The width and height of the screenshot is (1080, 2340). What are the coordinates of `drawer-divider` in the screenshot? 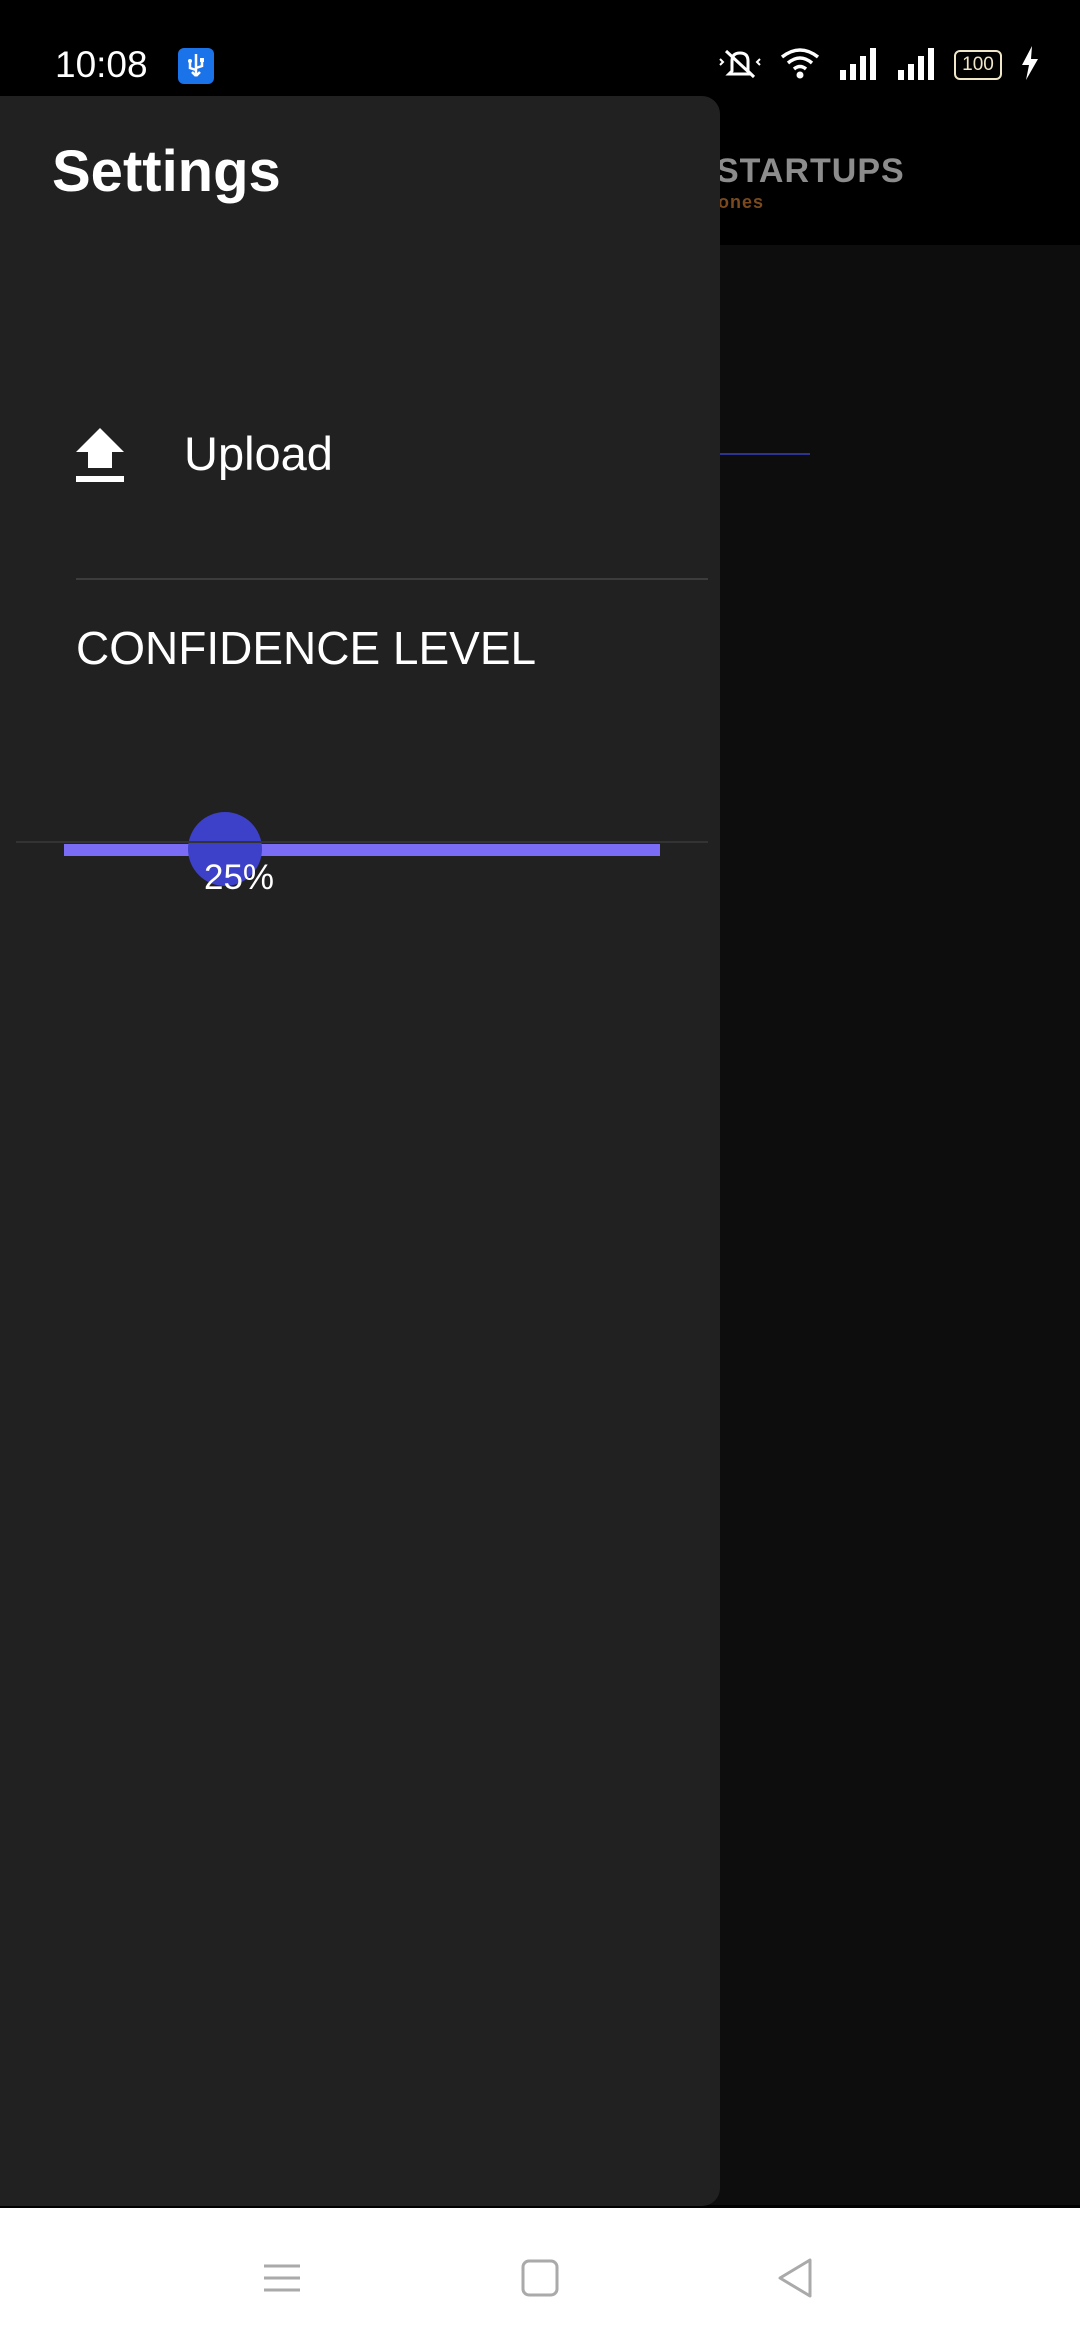 It's located at (392, 579).